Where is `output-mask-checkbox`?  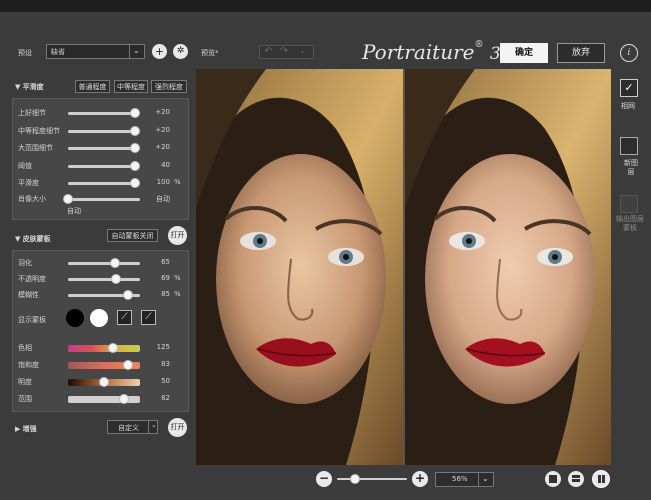 output-mask-checkbox is located at coordinates (629, 204).